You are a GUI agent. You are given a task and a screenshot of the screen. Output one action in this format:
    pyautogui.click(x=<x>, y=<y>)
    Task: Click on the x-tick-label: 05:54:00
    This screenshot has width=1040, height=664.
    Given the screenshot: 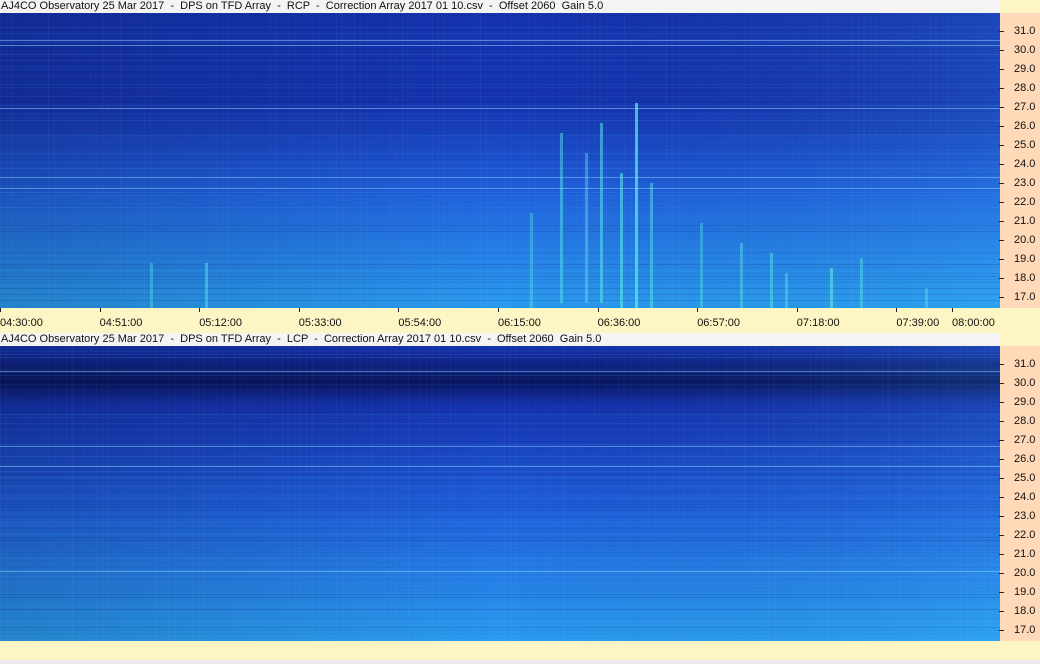 What is the action you would take?
    pyautogui.click(x=420, y=318)
    